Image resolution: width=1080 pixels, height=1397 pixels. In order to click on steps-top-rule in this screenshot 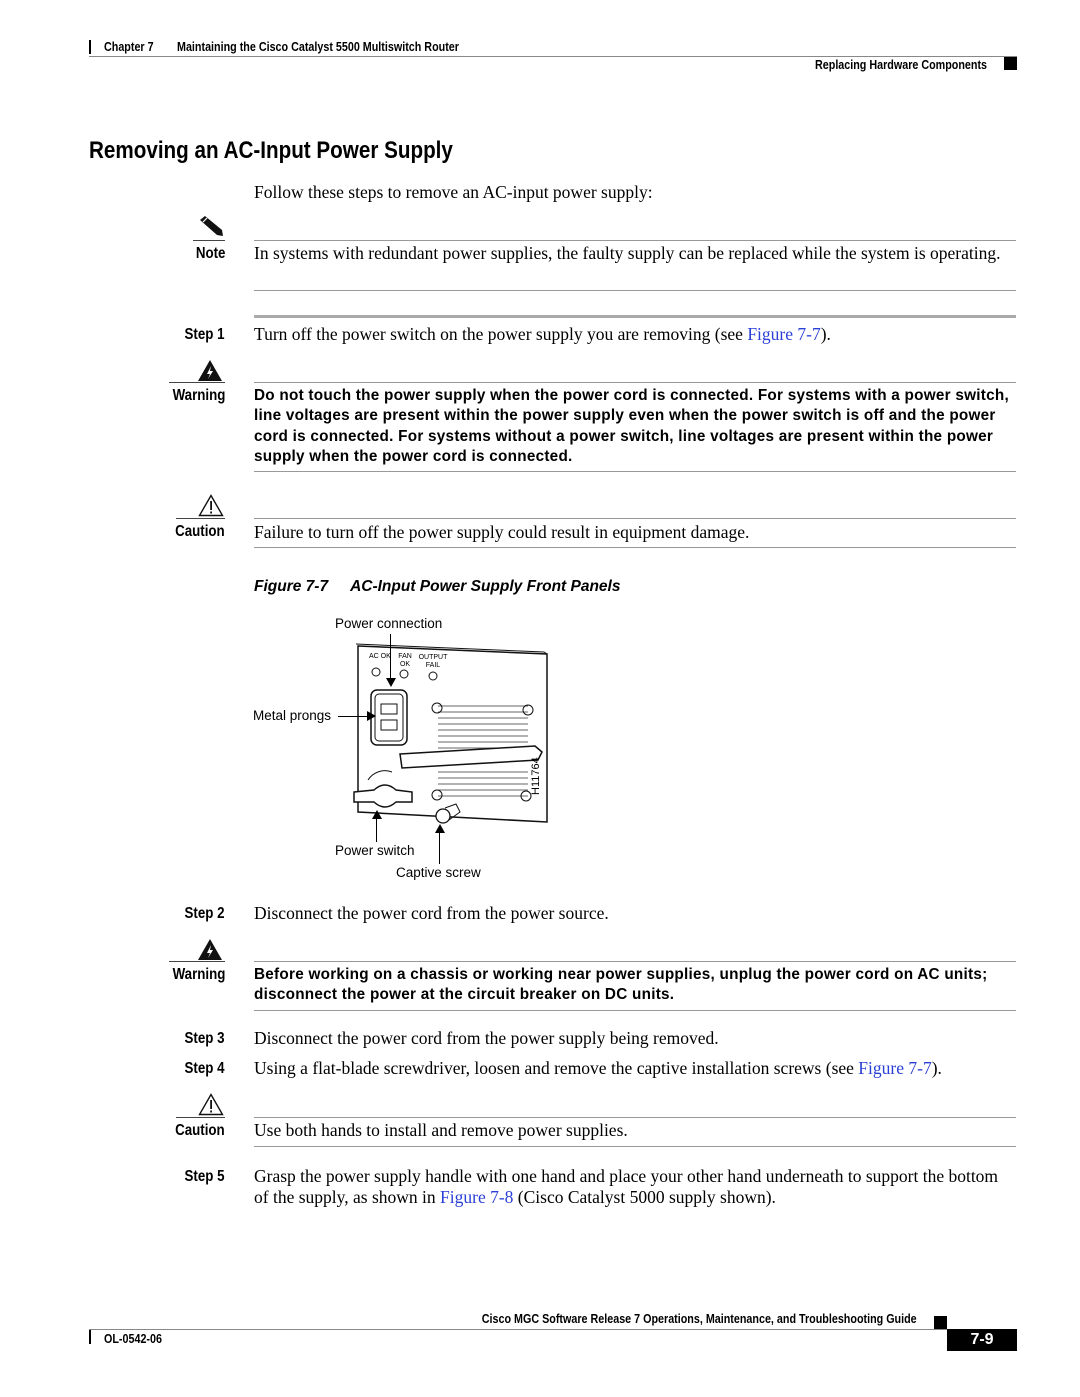, I will do `click(635, 316)`.